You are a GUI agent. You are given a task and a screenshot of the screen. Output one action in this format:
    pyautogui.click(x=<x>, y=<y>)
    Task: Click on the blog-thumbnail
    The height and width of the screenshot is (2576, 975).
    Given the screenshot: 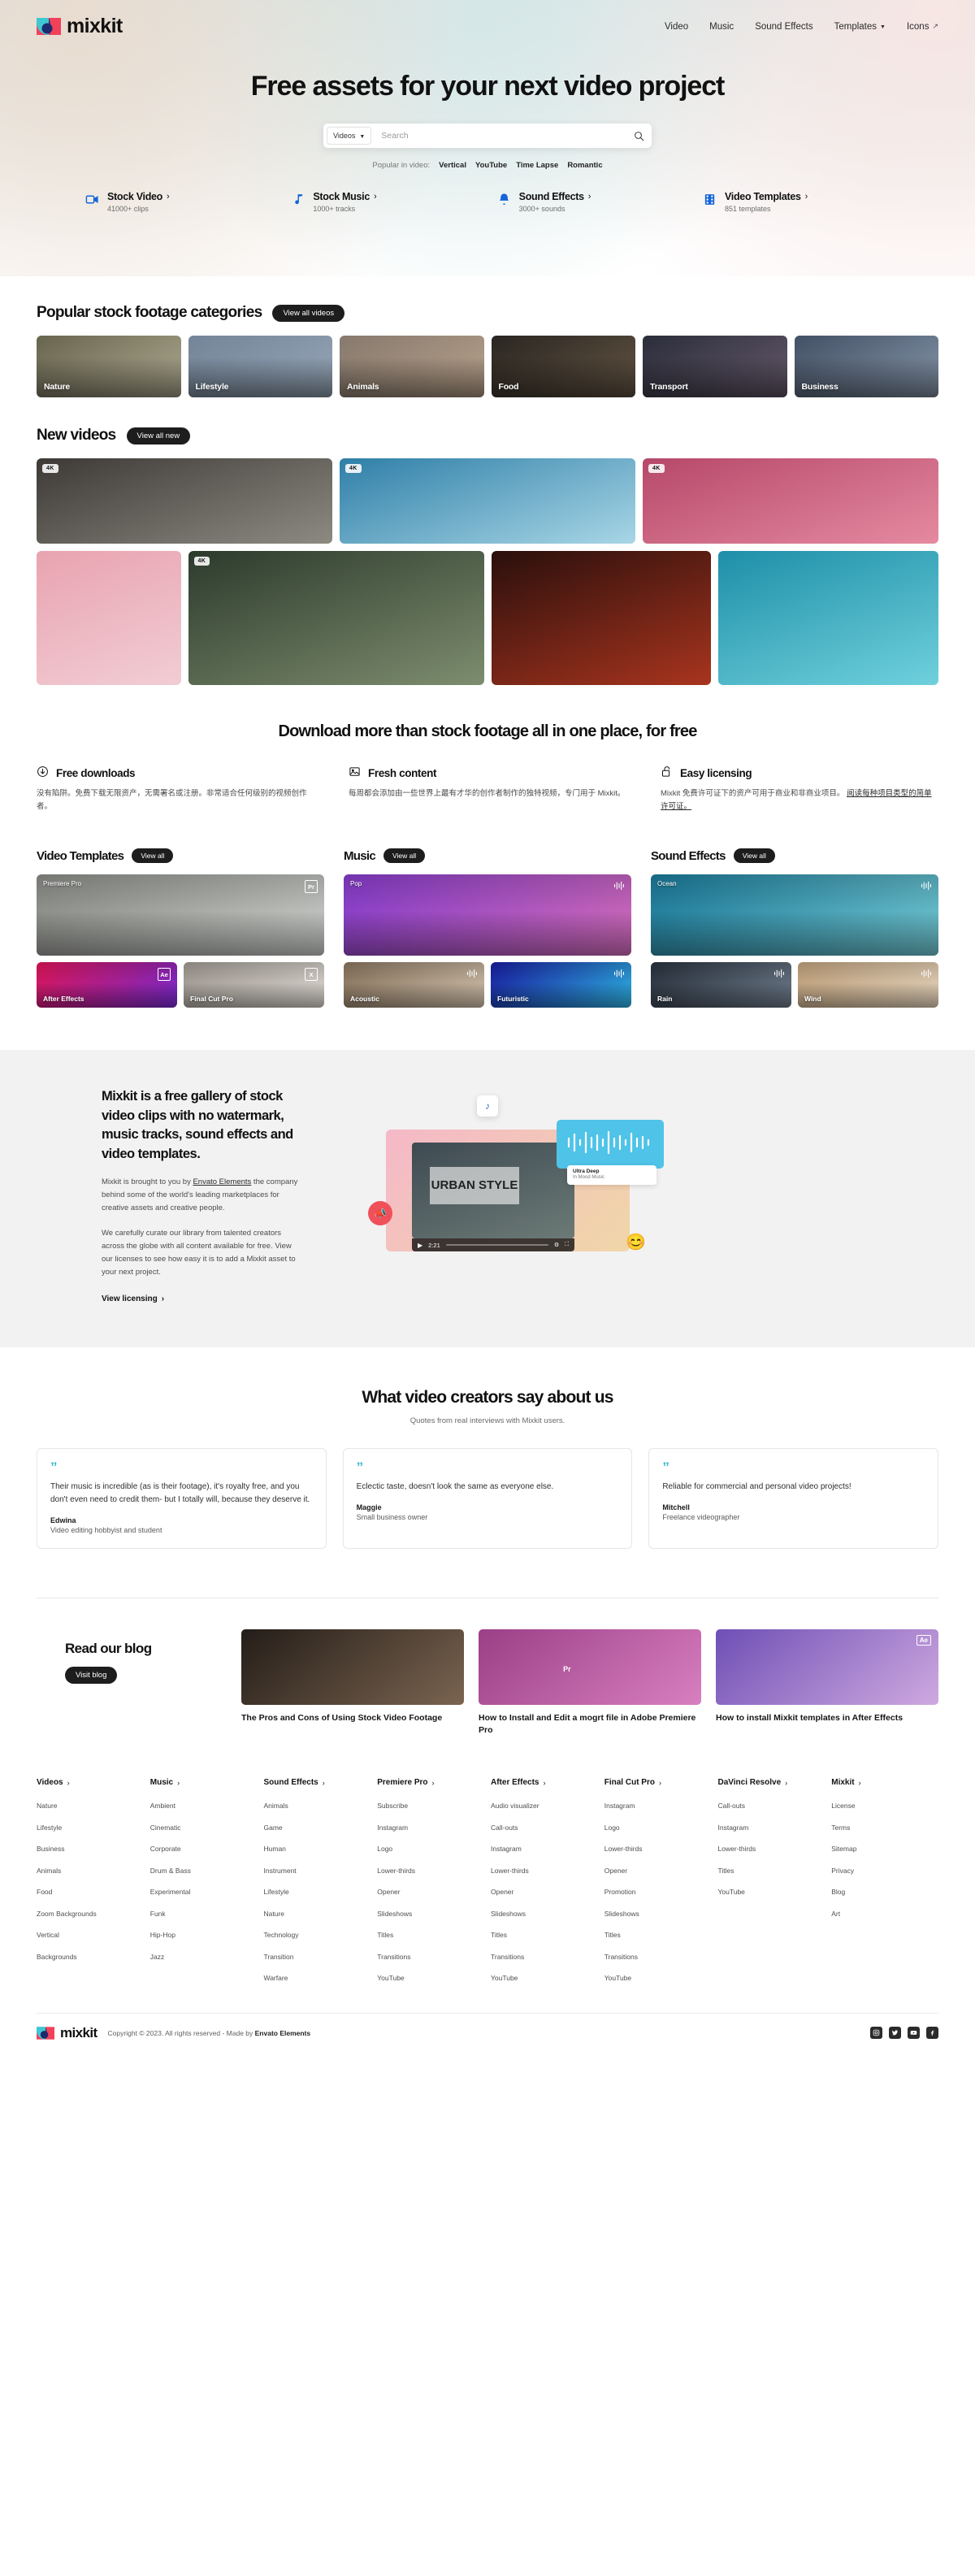 What is the action you would take?
    pyautogui.click(x=352, y=1667)
    